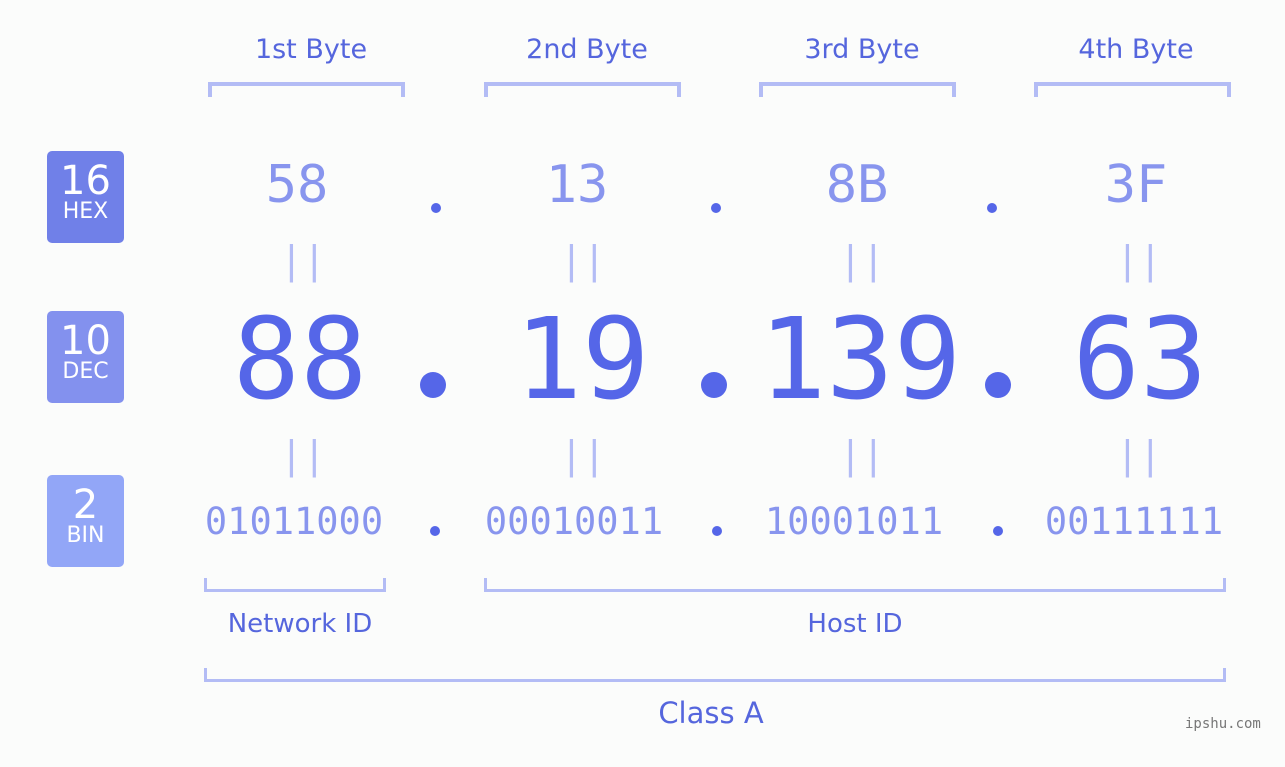 The width and height of the screenshot is (1285, 767). I want to click on dec-byte-1: 88, so click(300, 360).